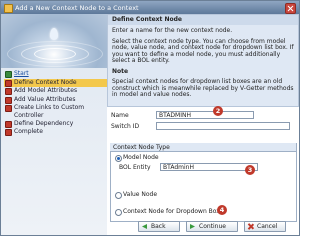 The image size is (320, 240). I want to click on step-complete-icon, so click(8, 74).